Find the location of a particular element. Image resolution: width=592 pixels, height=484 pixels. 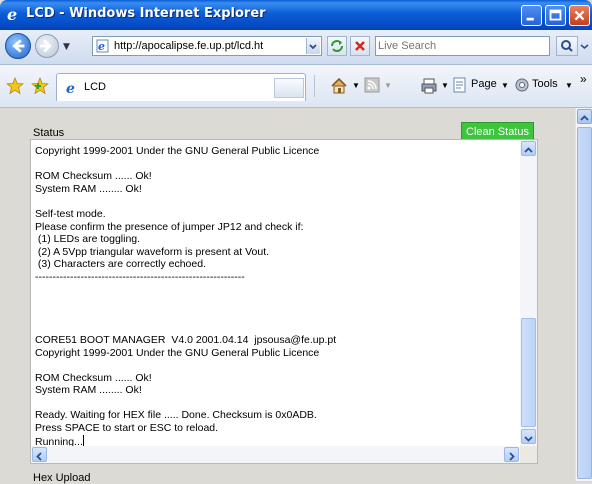

hex-upload-label: Hex Upload is located at coordinates (62, 478).